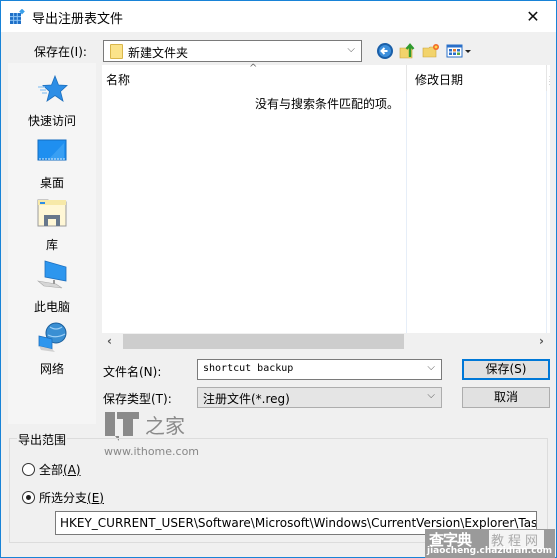  What do you see at coordinates (541, 341) in the screenshot?
I see `scroll-right-icon: ›` at bounding box center [541, 341].